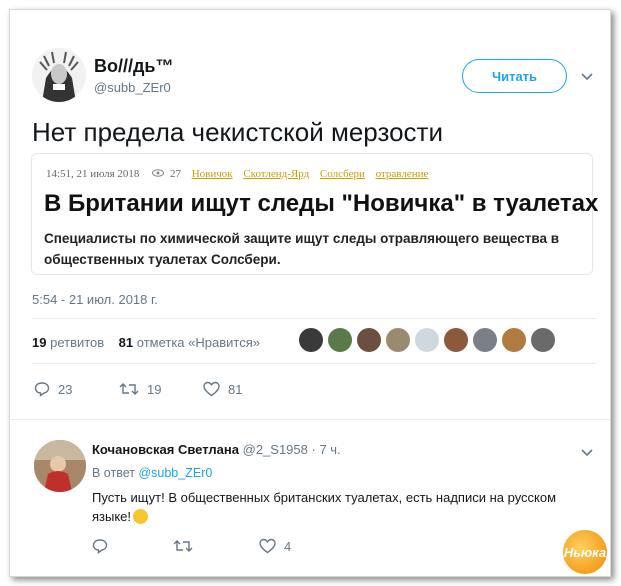 The width and height of the screenshot is (621, 586). I want to click on retweet-button, so click(187, 546).